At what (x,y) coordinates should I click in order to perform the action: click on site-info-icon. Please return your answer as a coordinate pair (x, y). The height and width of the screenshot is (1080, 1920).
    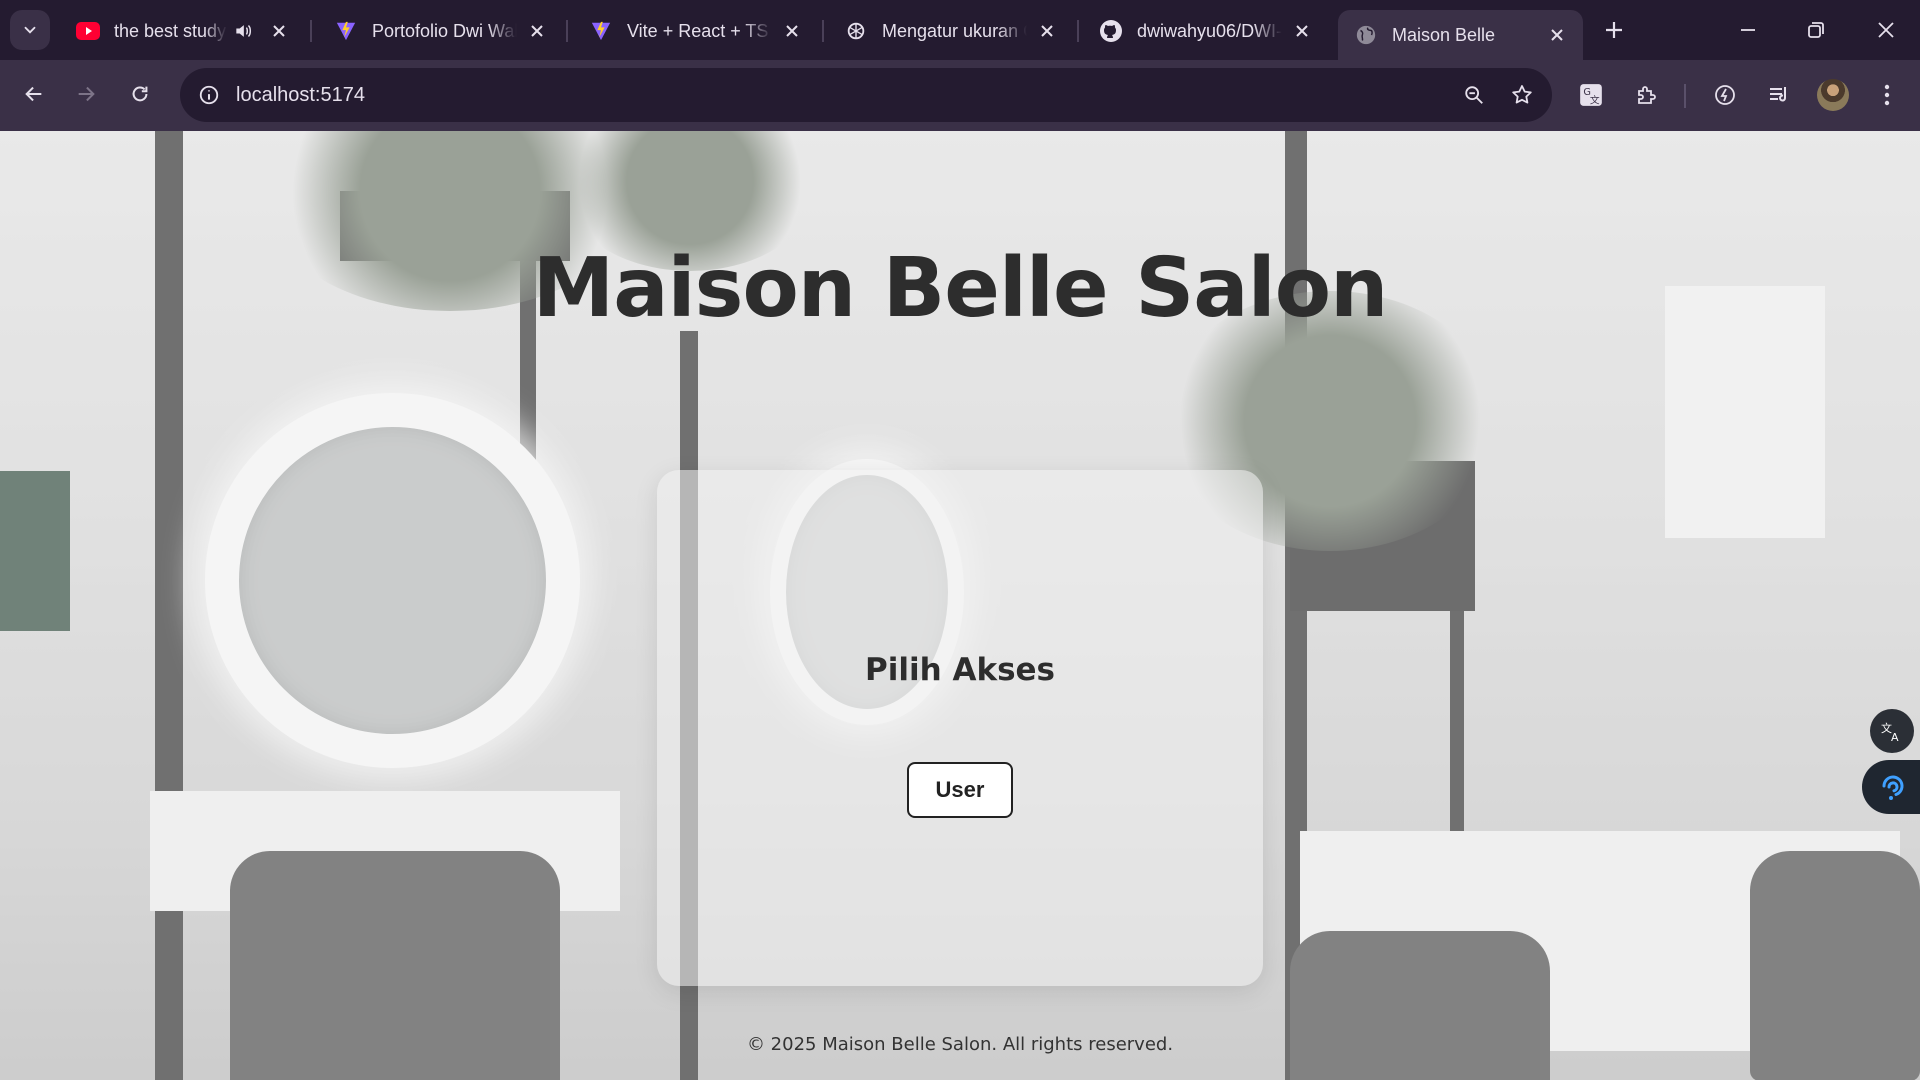
    Looking at the image, I should click on (209, 95).